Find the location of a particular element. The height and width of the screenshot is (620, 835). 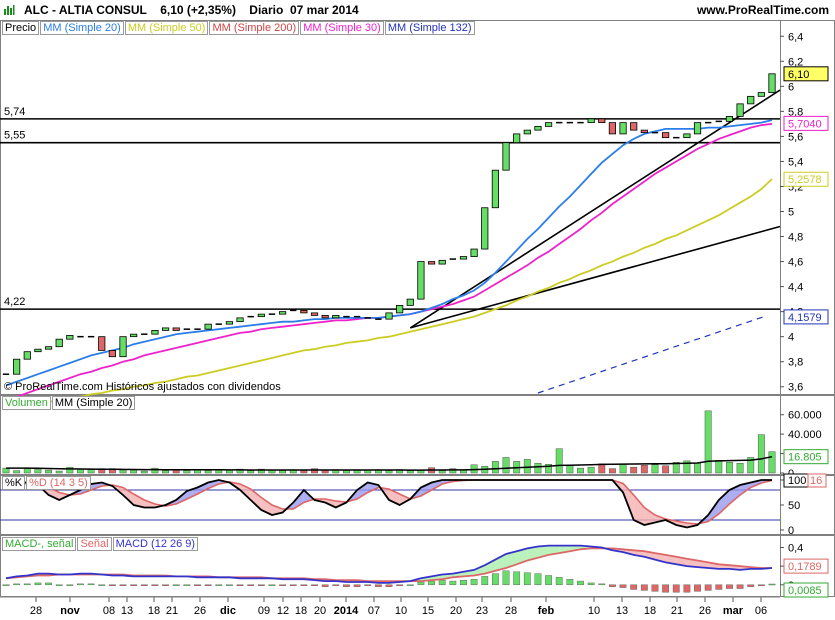

legend-macd: MACD (12 26 9) is located at coordinates (155, 544).